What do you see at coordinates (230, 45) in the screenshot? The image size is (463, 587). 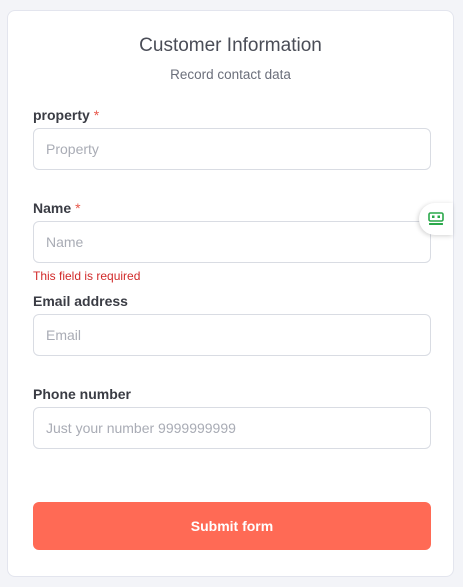 I see `form-title: Customer Information` at bounding box center [230, 45].